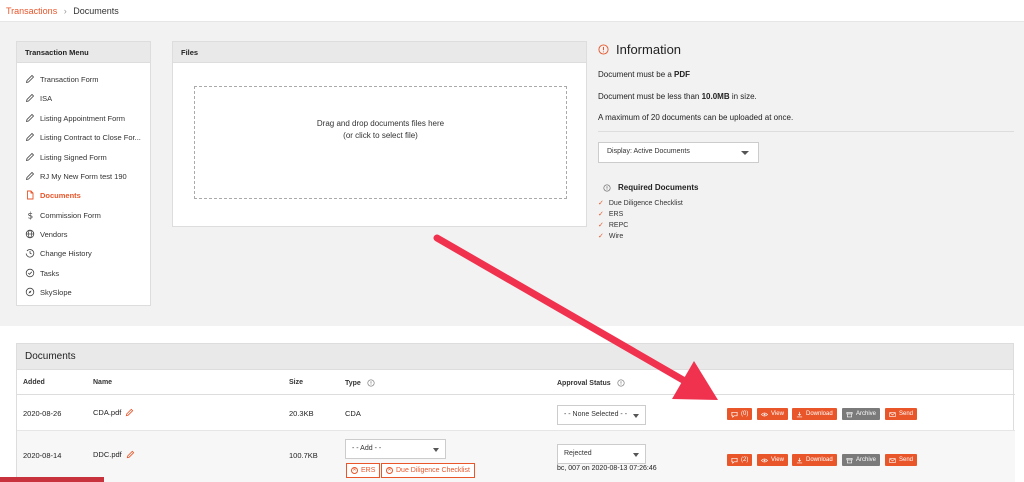  Describe the element at coordinates (54, 234) in the screenshot. I see `menu-item-label: Vendors` at that location.